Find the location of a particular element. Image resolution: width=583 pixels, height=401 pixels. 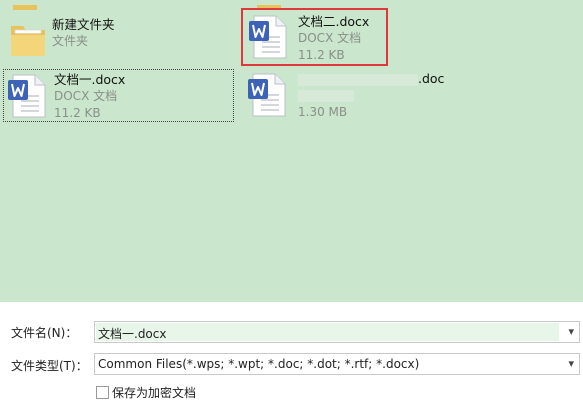

encrypt-label: 保存为加密文档 is located at coordinates (154, 393).